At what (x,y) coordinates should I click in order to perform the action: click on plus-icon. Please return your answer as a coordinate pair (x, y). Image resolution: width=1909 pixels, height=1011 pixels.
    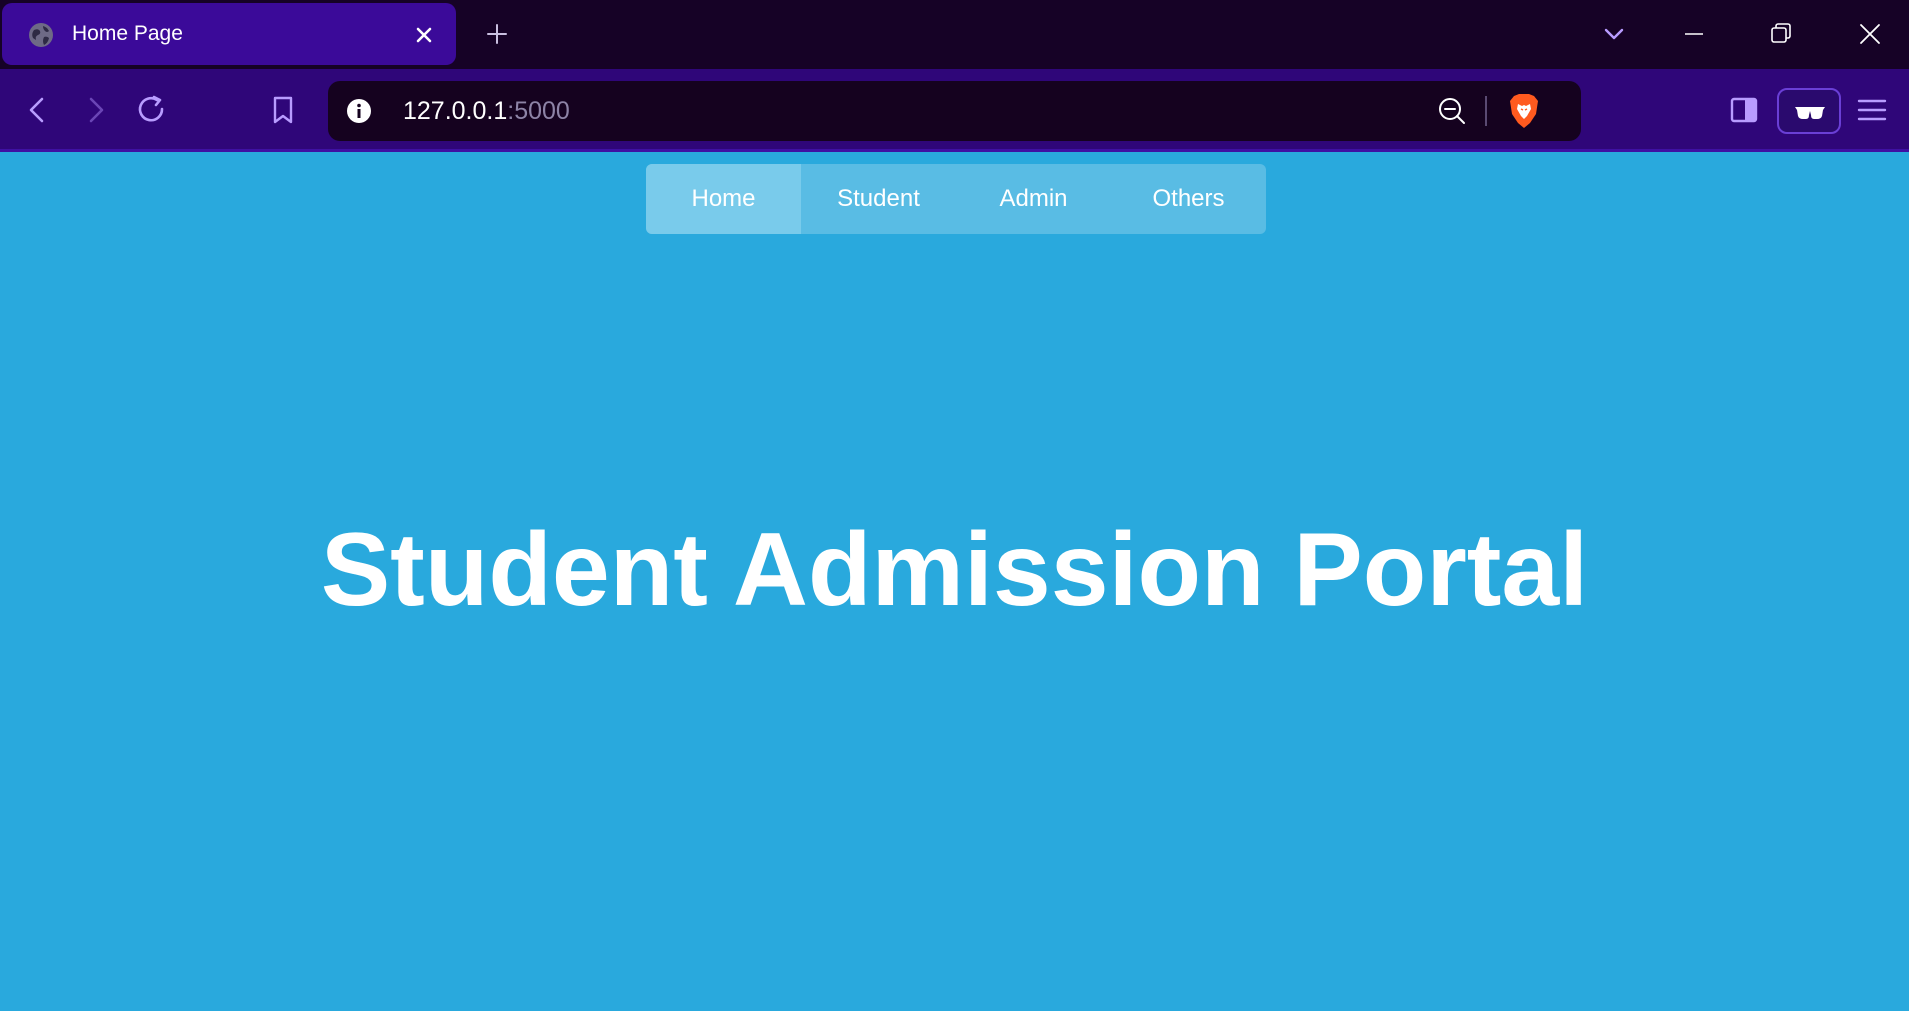
    Looking at the image, I should click on (497, 34).